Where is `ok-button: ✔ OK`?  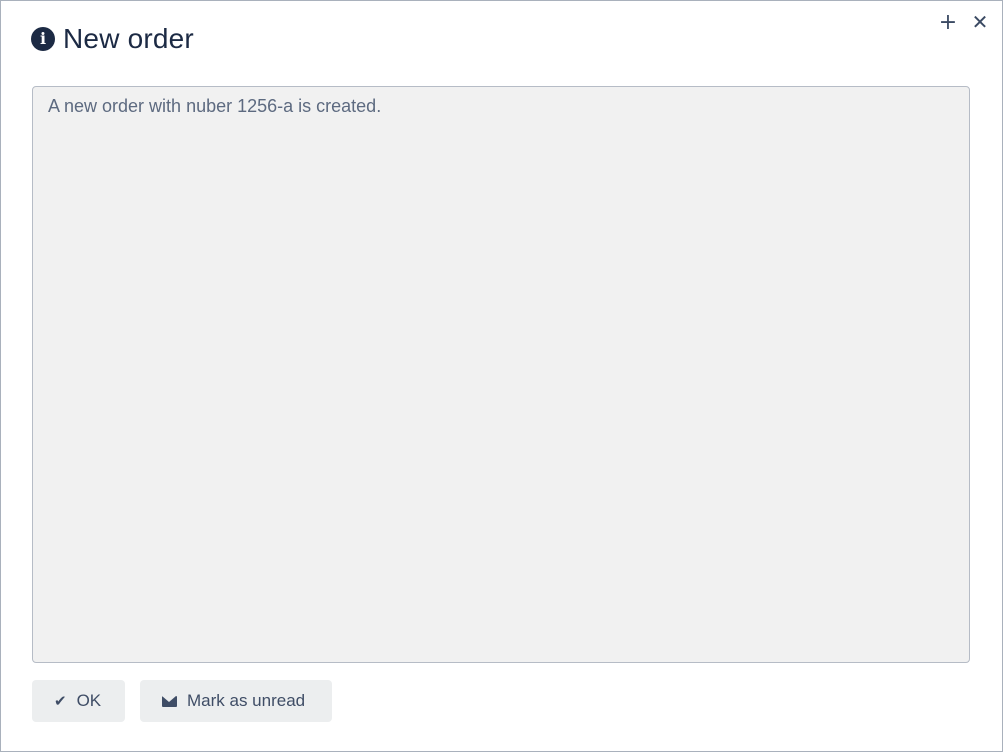 ok-button: ✔ OK is located at coordinates (78, 701).